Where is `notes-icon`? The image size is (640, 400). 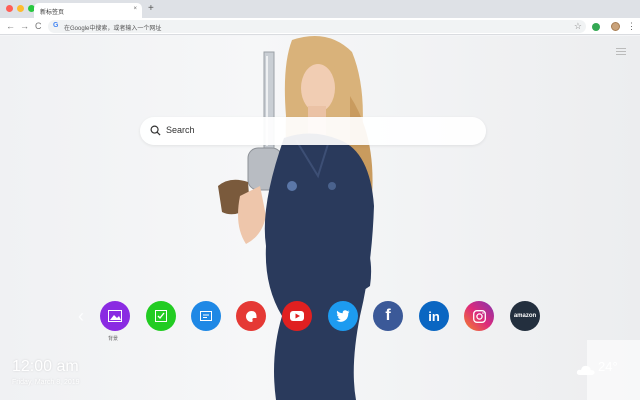
notes-icon is located at coordinates (206, 316).